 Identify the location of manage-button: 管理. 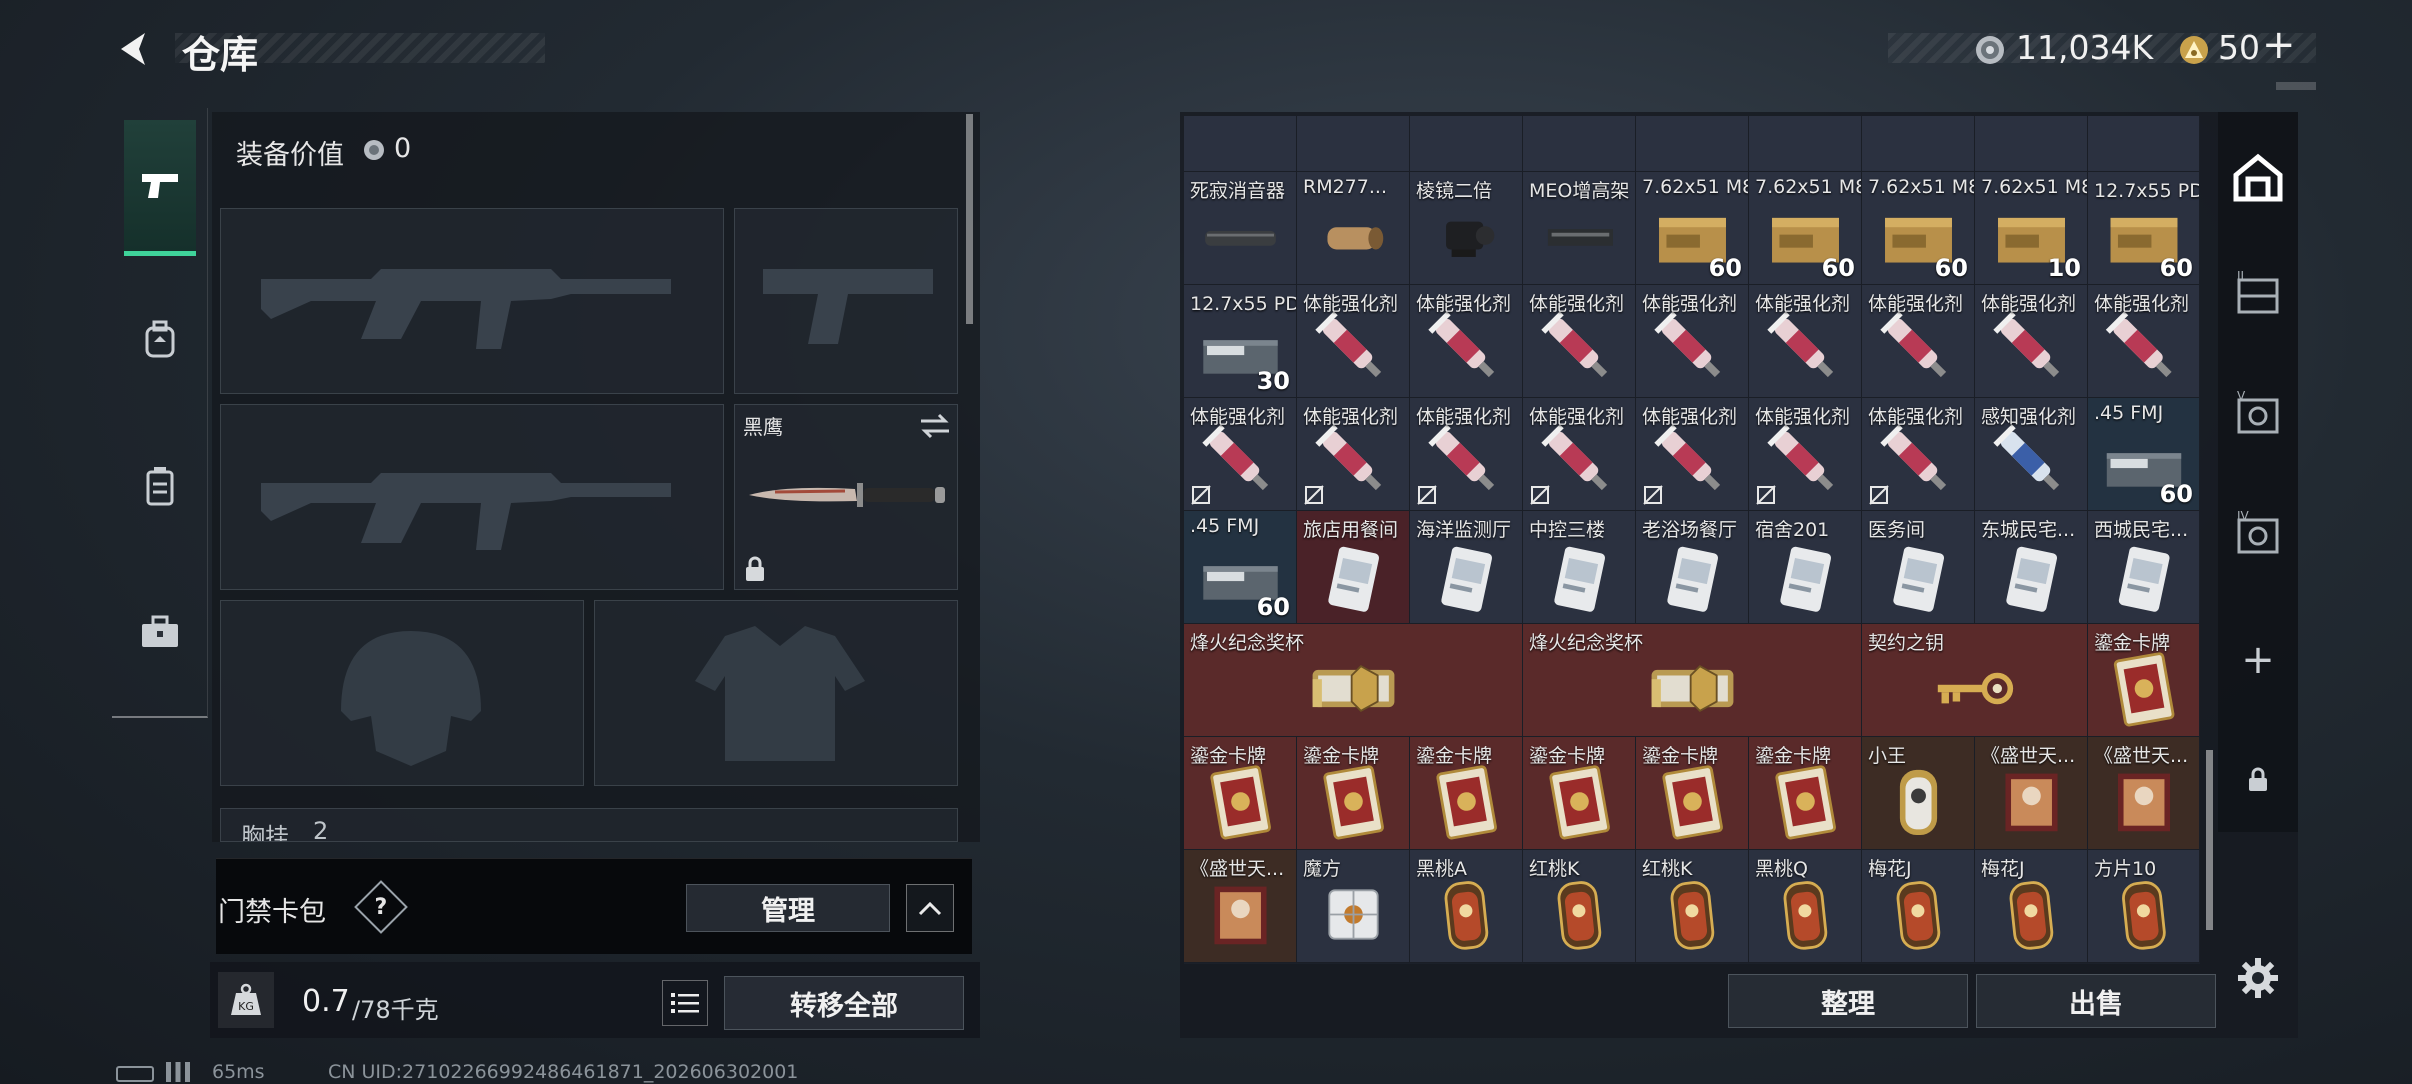
(788, 908).